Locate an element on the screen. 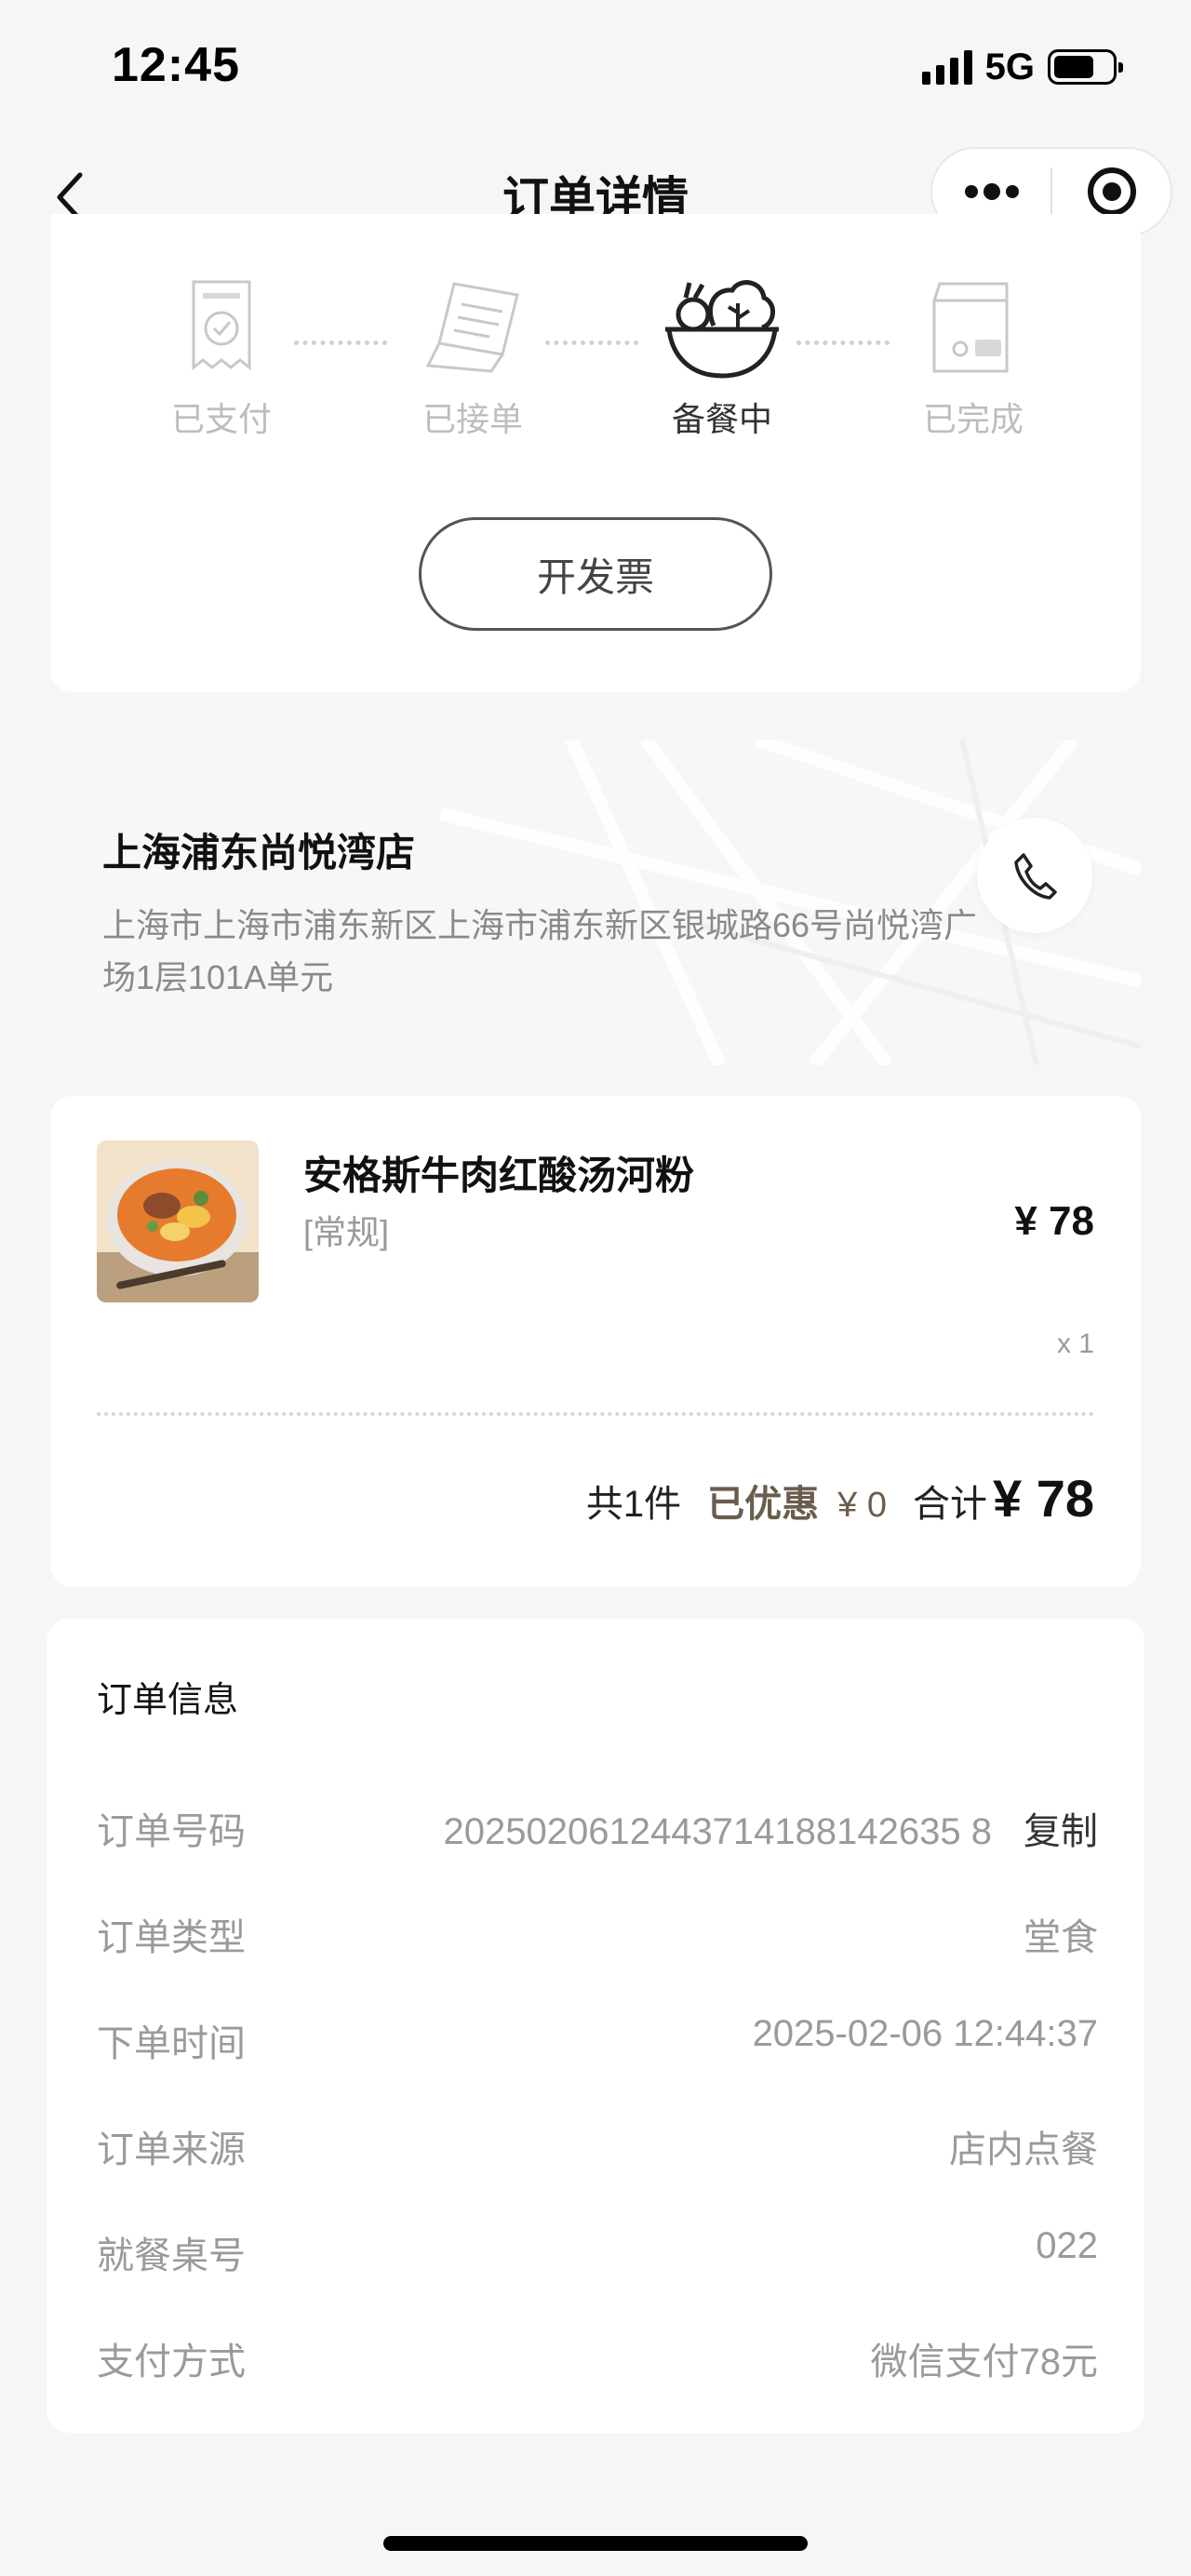 This screenshot has width=1191, height=2576. more-dots-icon is located at coordinates (991, 191).